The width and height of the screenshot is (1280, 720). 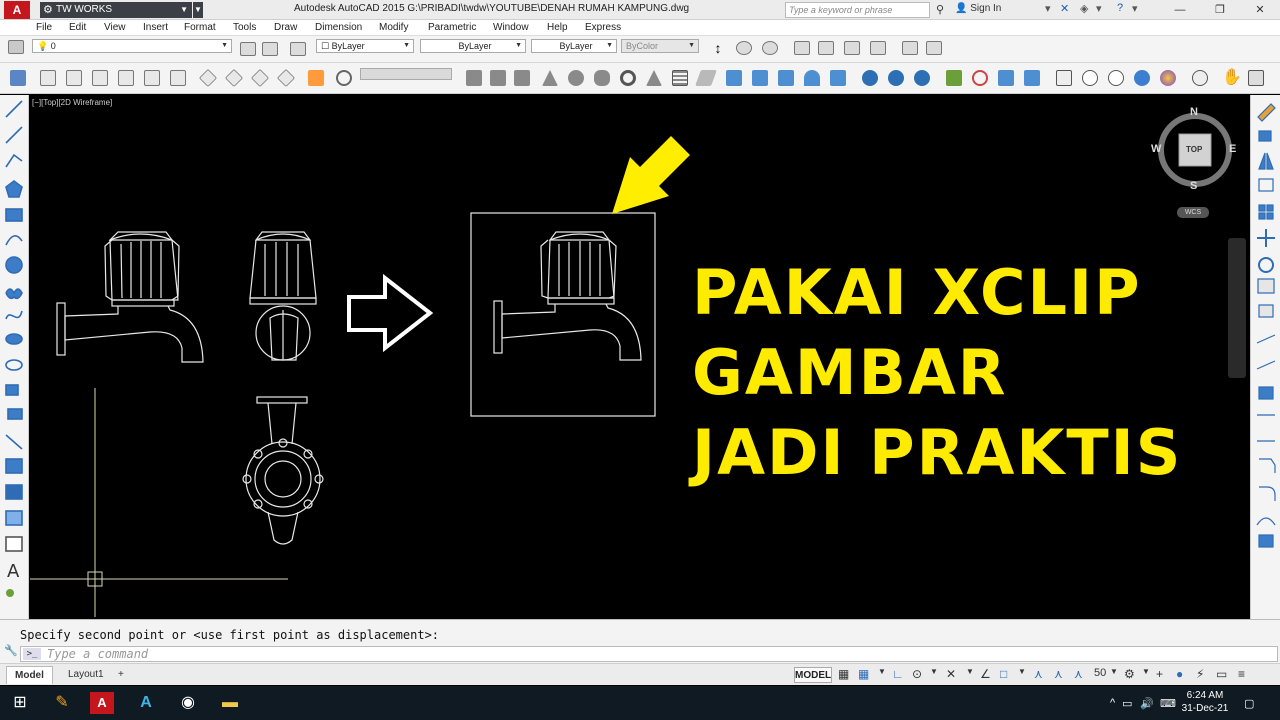 I want to click on ucs-menu: WCS, so click(x=1193, y=212).